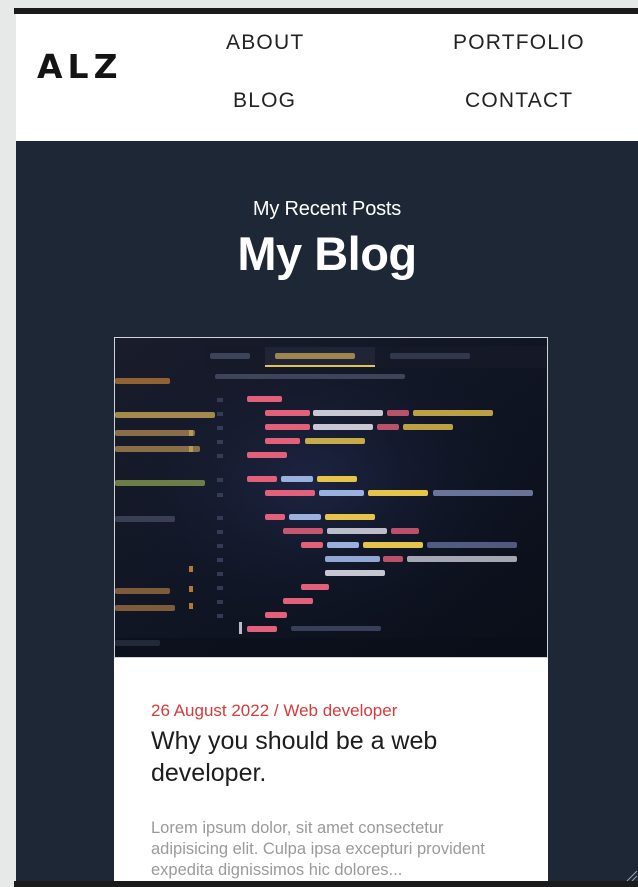 The height and width of the screenshot is (887, 638). I want to click on nav-contact-link: CONTACT, so click(519, 101).